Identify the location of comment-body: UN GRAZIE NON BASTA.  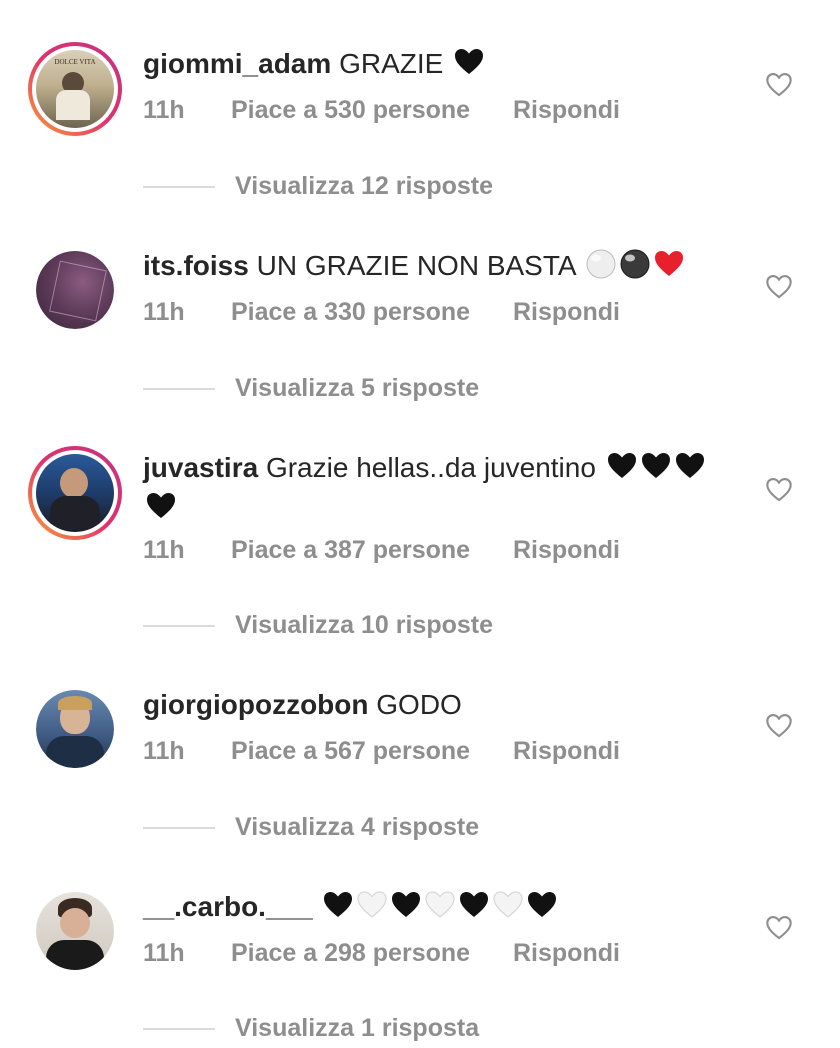
(416, 265).